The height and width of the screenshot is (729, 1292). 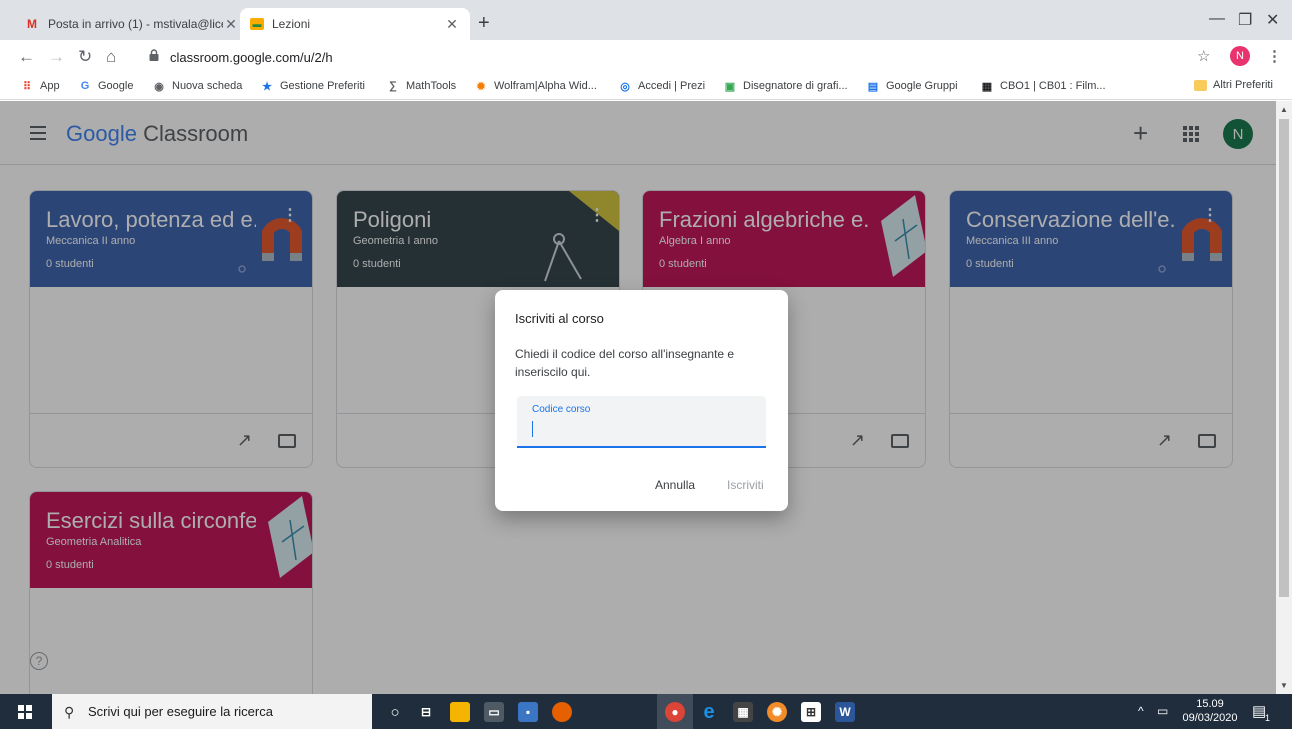 I want to click on bookmark-prezi: ◎ Accedi | Prezi, so click(x=661, y=86).